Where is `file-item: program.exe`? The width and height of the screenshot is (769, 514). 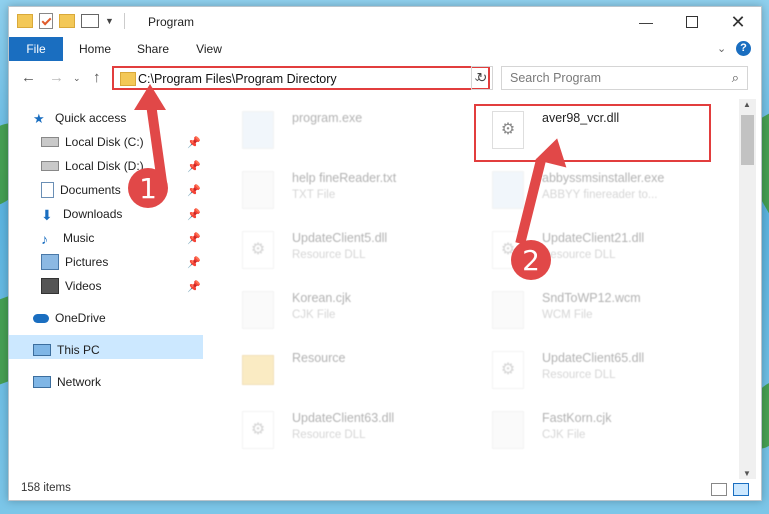
file-item: program.exe is located at coordinates (340, 129).